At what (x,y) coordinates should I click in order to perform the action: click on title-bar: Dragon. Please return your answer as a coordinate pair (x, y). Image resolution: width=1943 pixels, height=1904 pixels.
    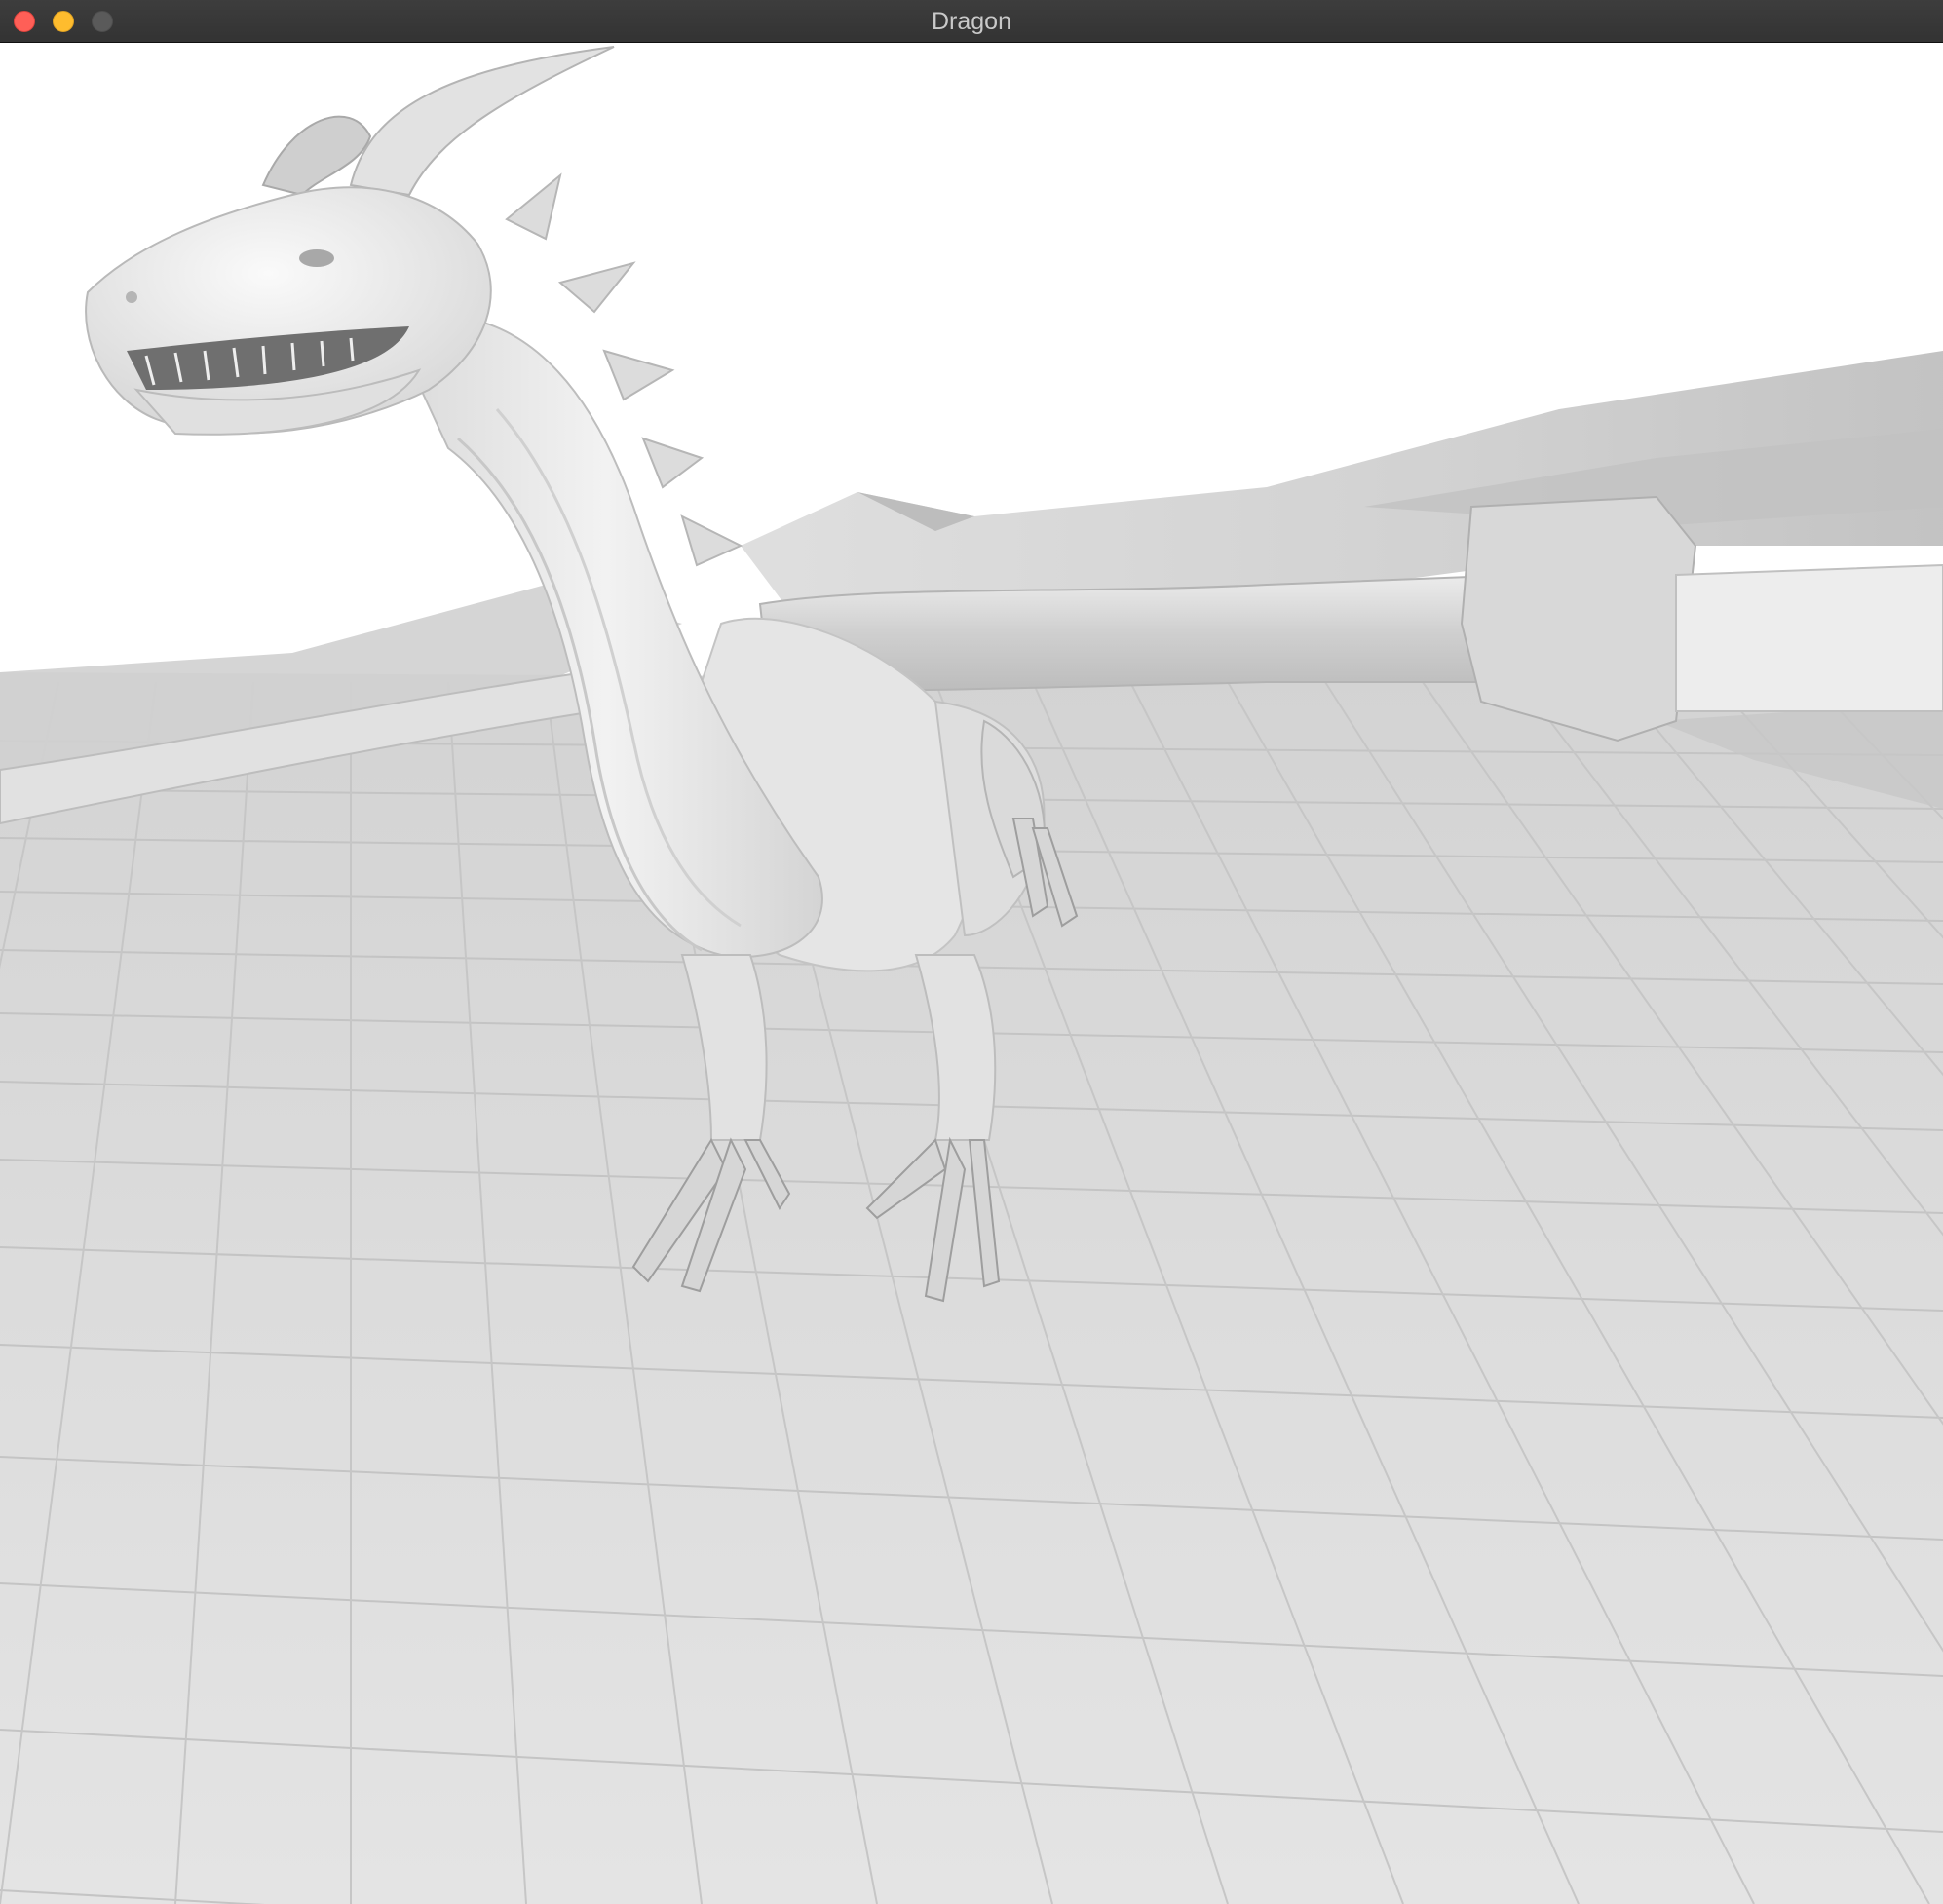
    Looking at the image, I should click on (971, 21).